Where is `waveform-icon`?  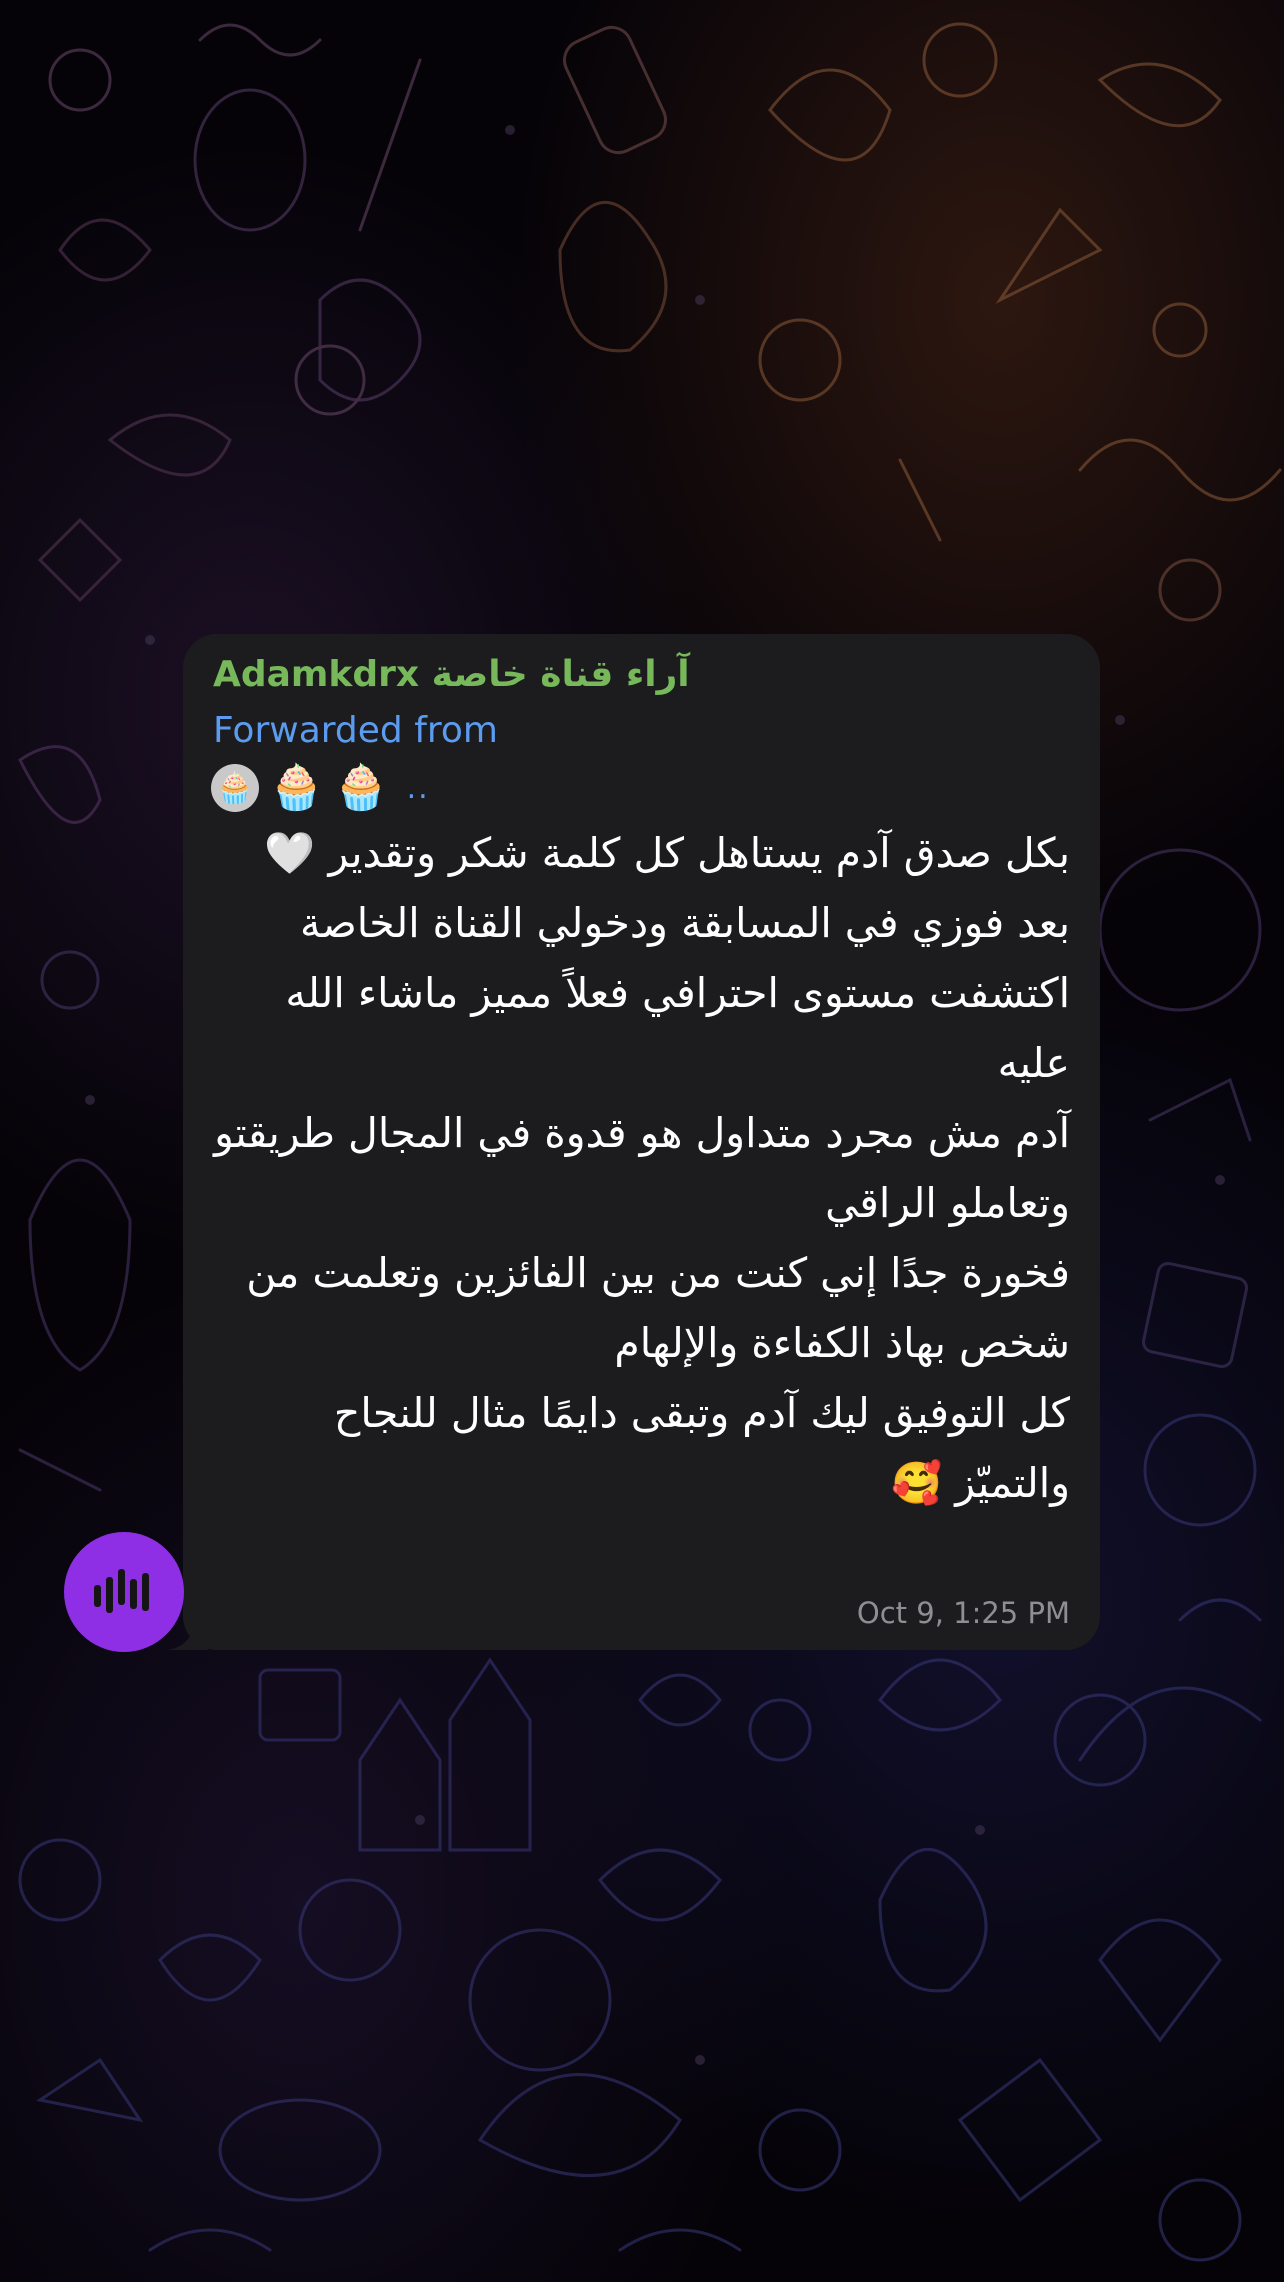 waveform-icon is located at coordinates (121, 1591).